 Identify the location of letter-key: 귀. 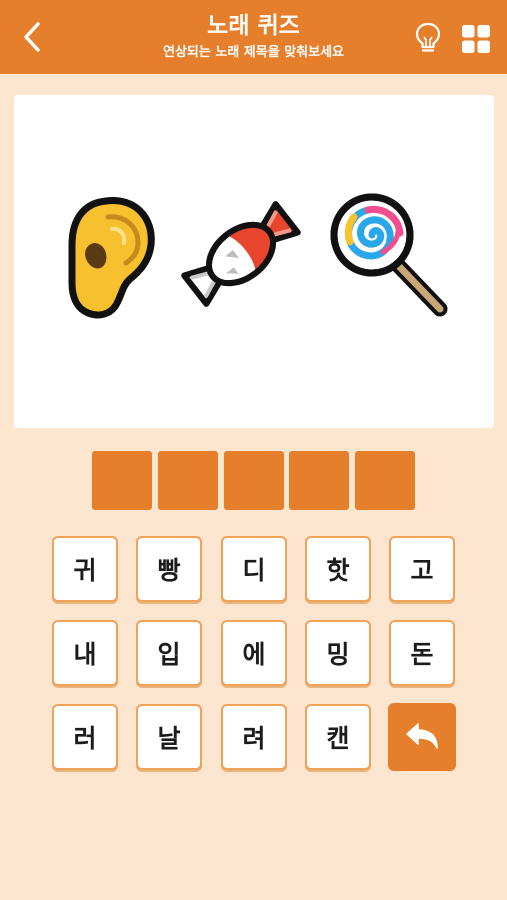
(85, 569).